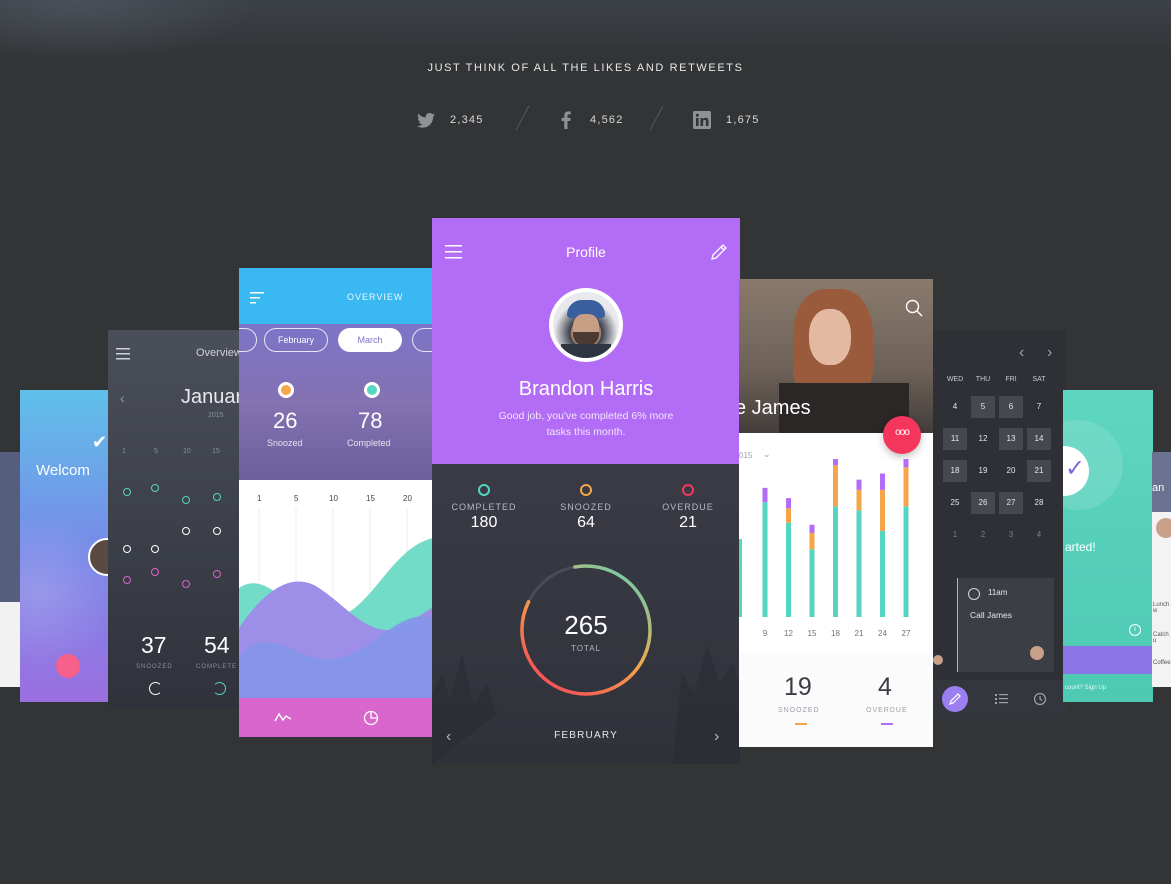  Describe the element at coordinates (155, 688) in the screenshot. I see `progress-icon` at that location.